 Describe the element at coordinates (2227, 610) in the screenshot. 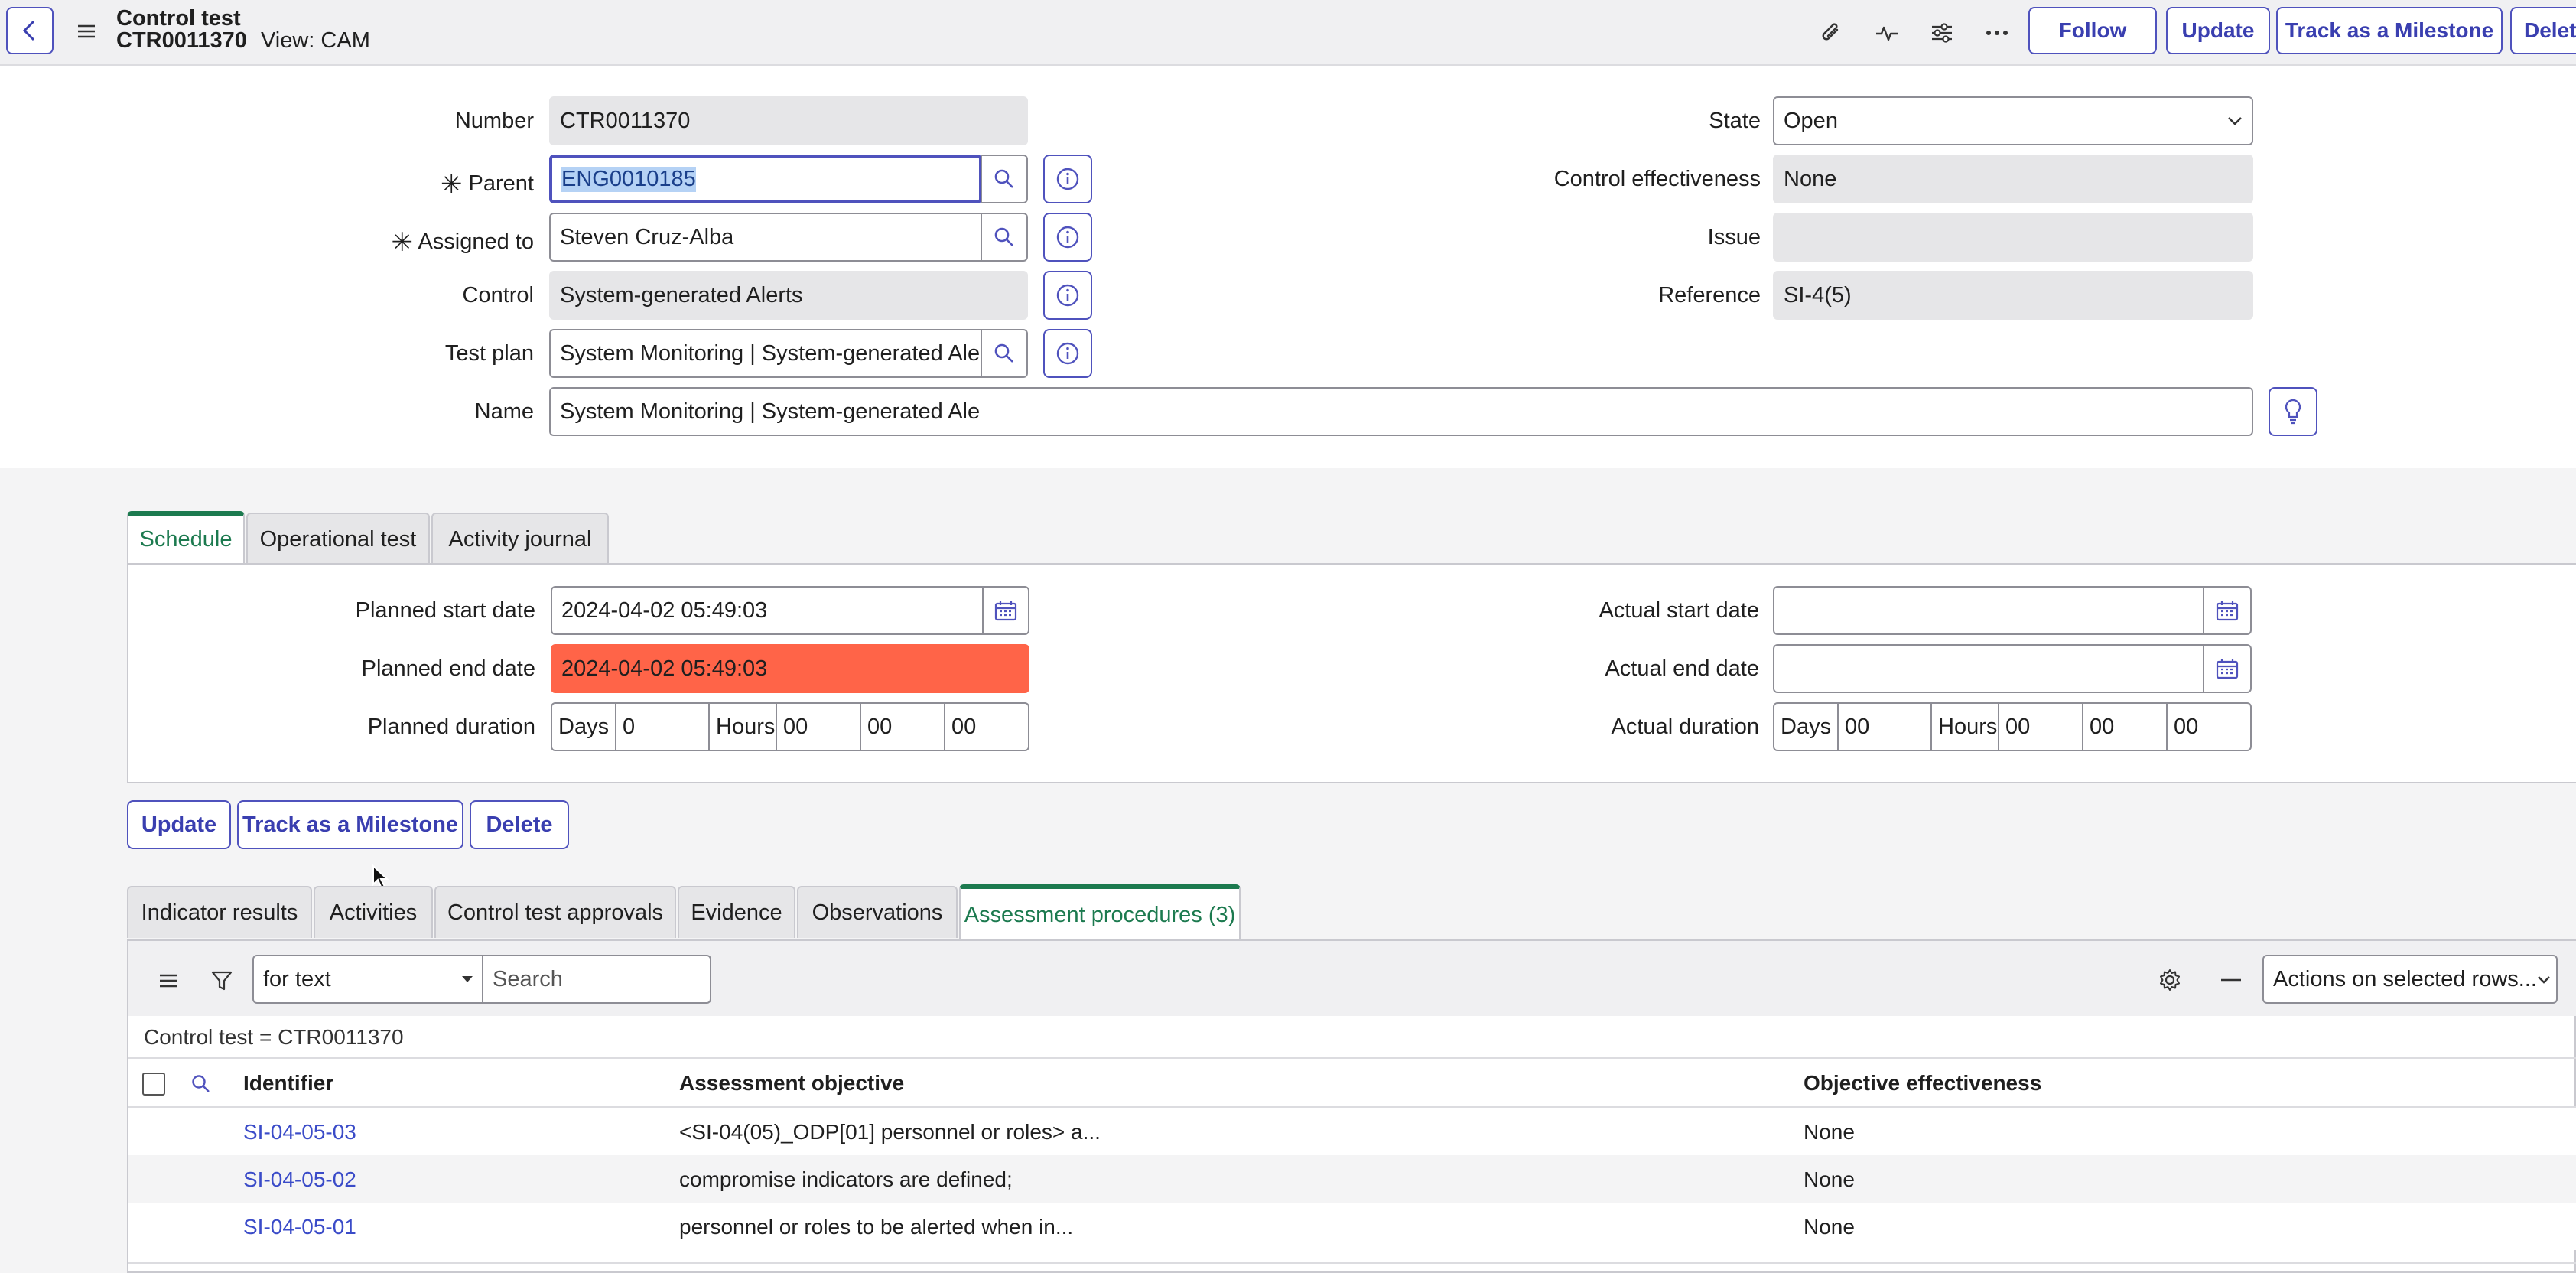

I see `actual-start-calendar-button` at that location.